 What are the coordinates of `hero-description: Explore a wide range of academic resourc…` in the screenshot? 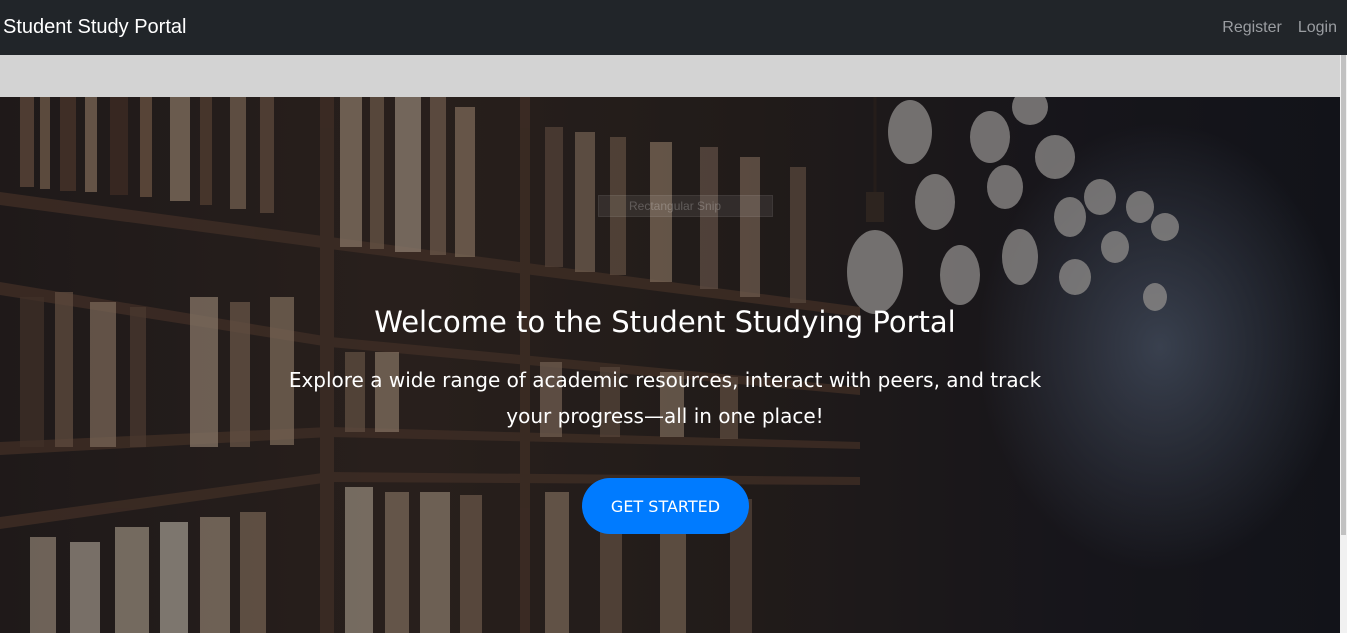 It's located at (665, 398).